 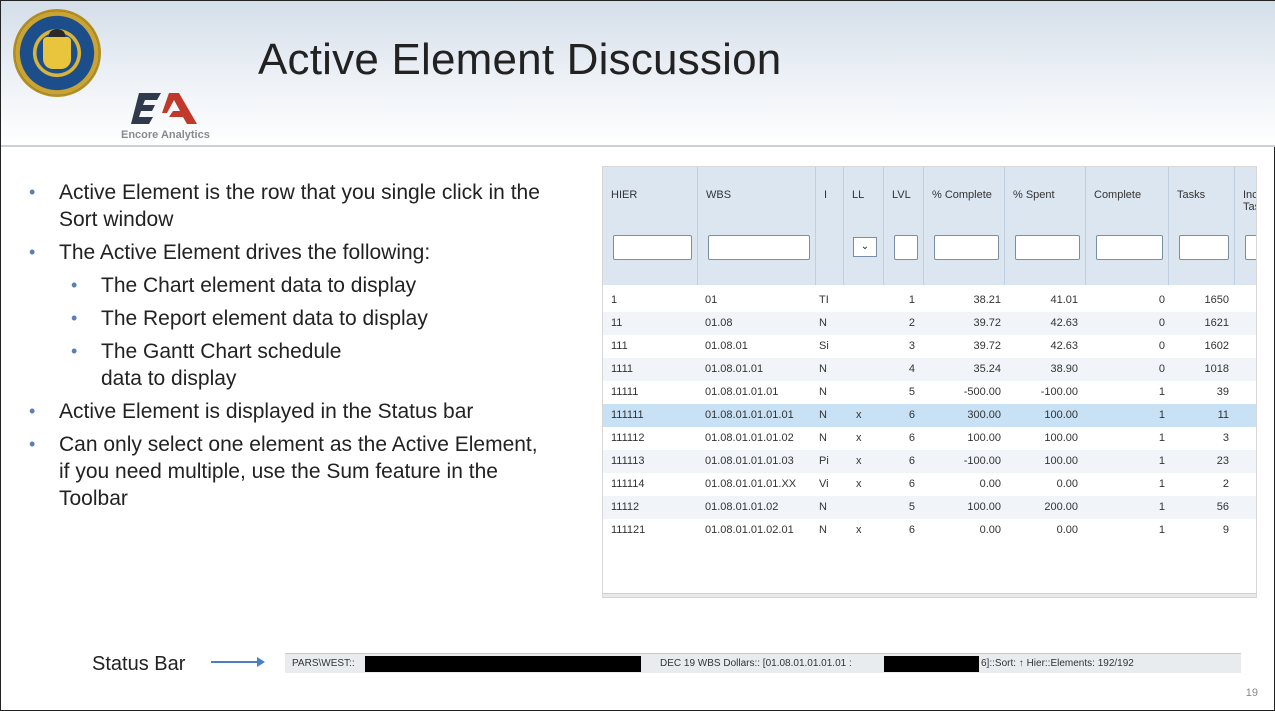 I want to click on slide-title: Active Element Discussion, so click(x=520, y=59).